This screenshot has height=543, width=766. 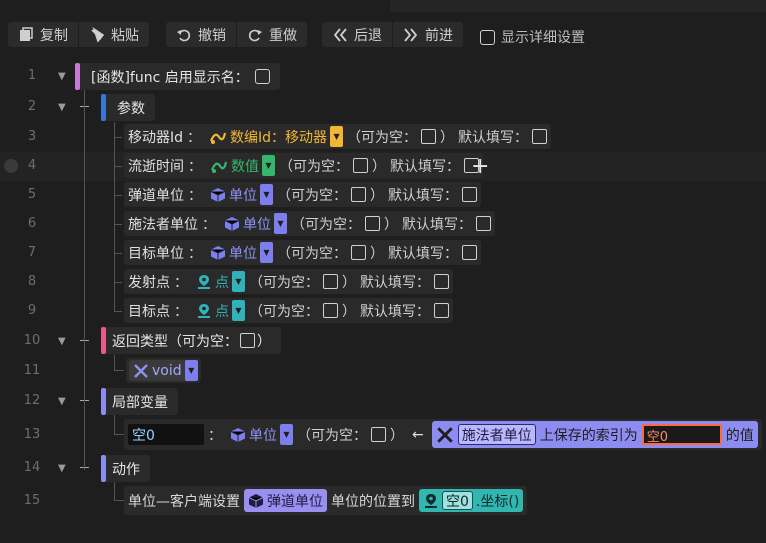 What do you see at coordinates (114, 34) in the screenshot?
I see `paste-button: 粘贴` at bounding box center [114, 34].